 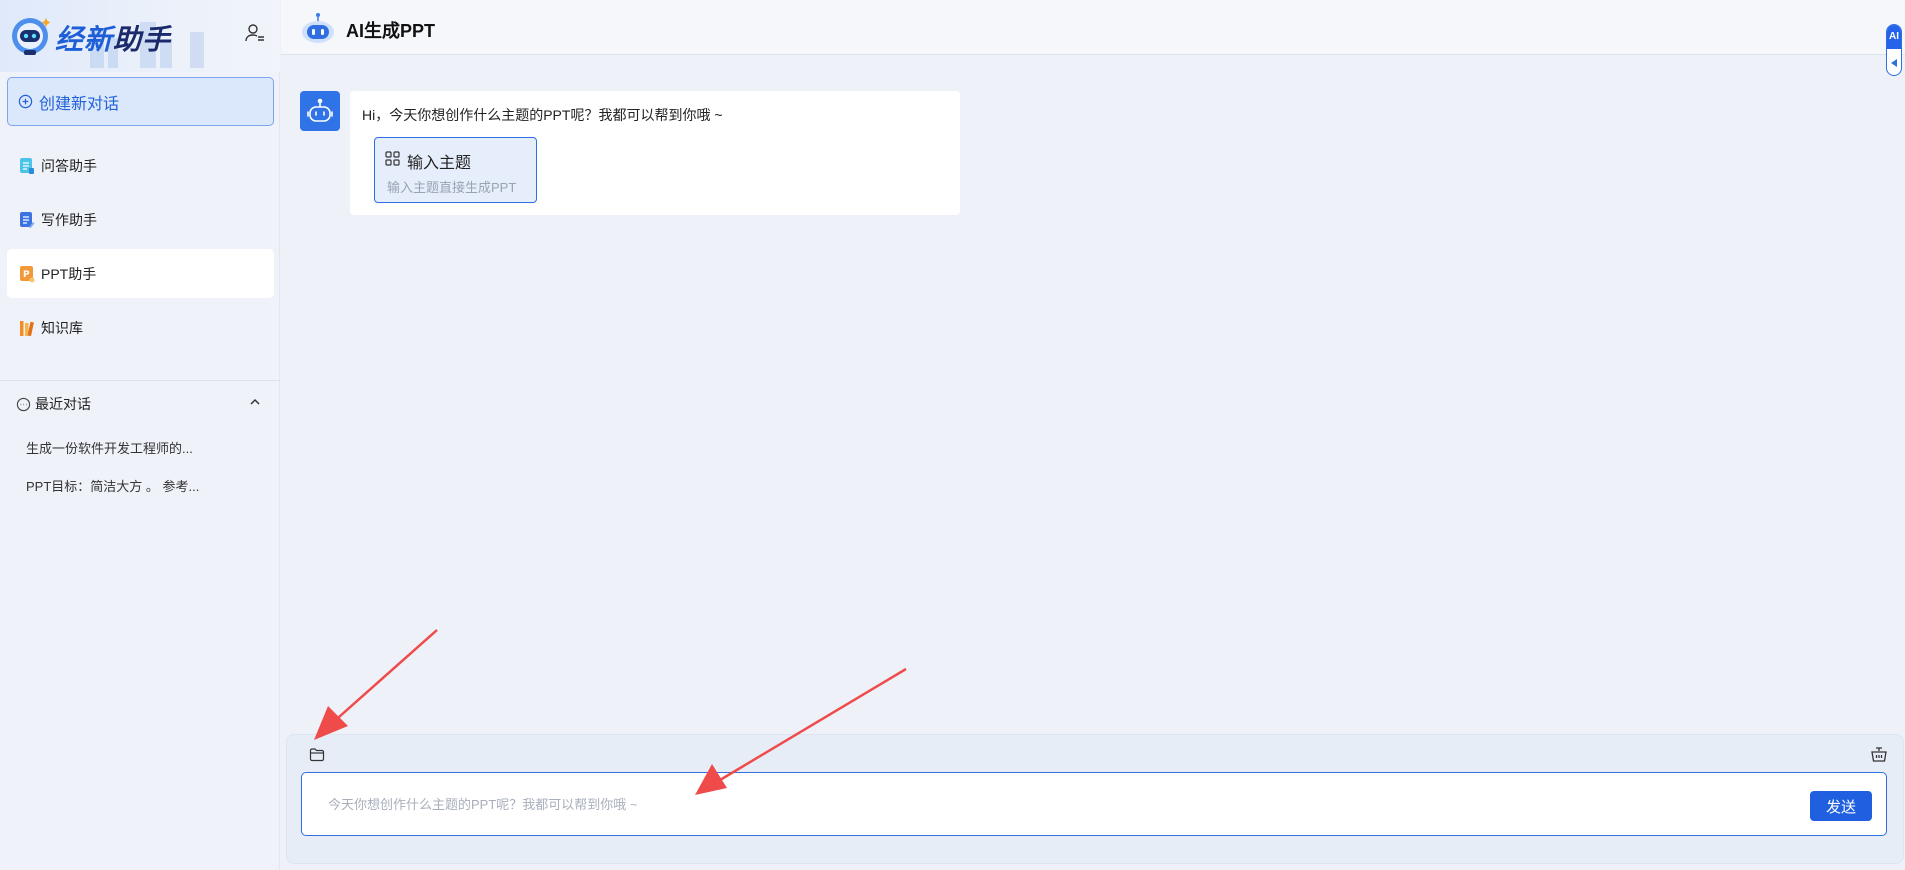 I want to click on brand-name-part2: 助手, so click(x=142, y=39).